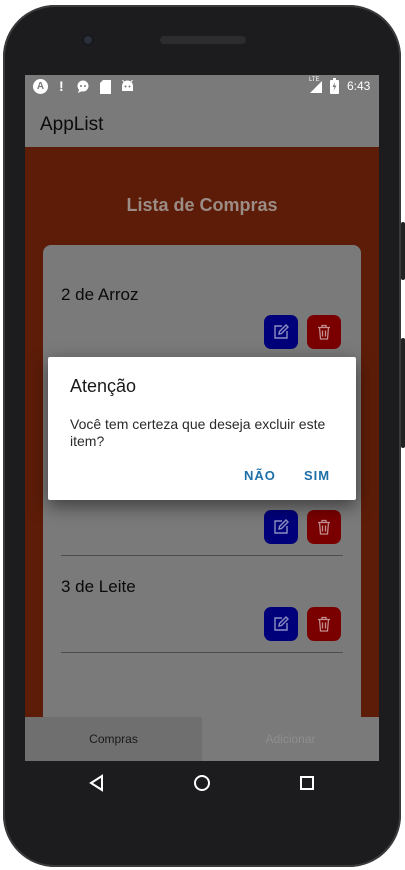 Image resolution: width=405 pixels, height=870 pixels. I want to click on list-title: Lista de Compras, so click(202, 205).